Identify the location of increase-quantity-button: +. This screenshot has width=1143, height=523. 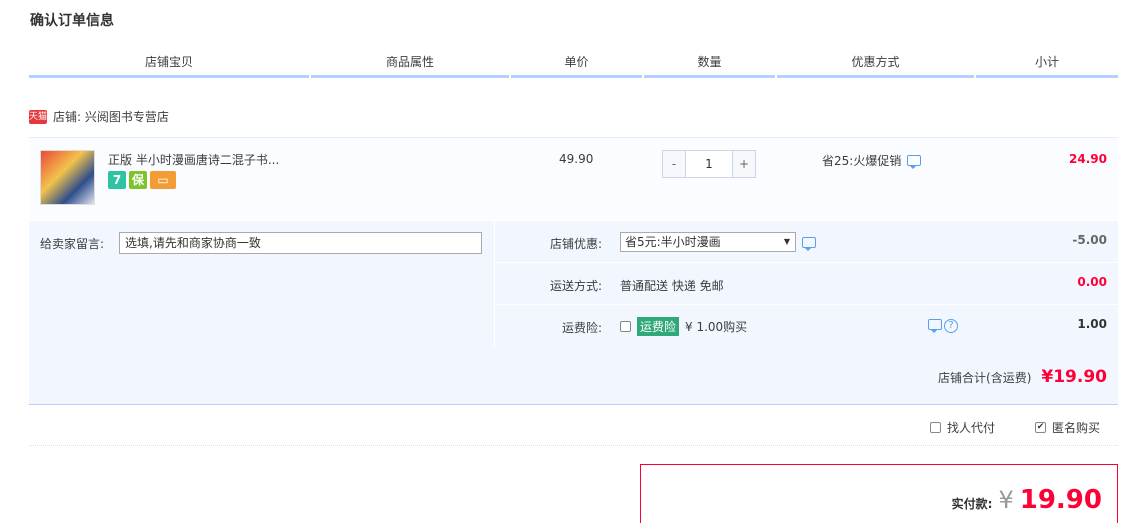
(744, 164).